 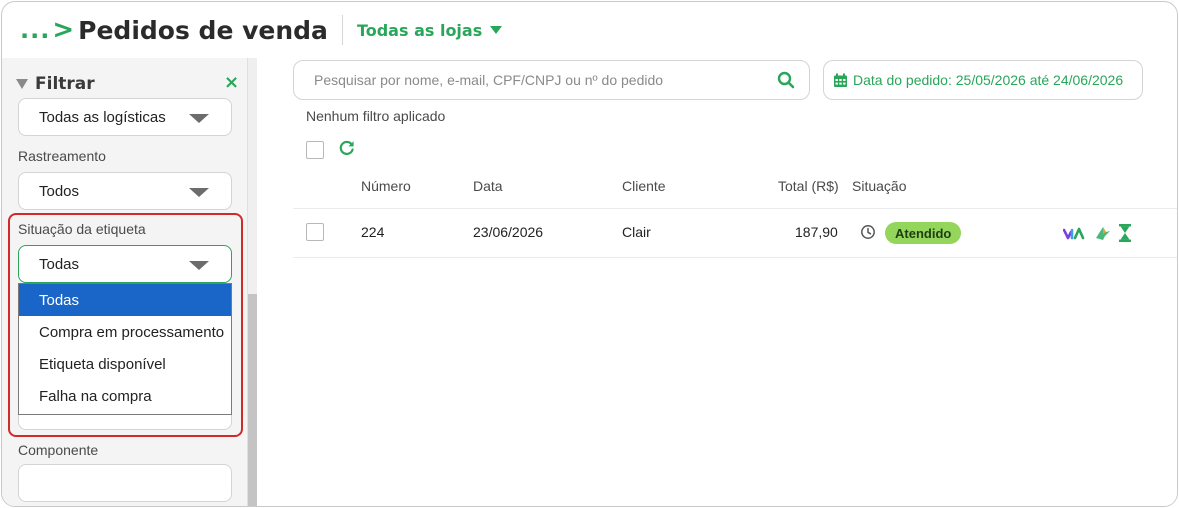 I want to click on row-checkbox, so click(x=315, y=232).